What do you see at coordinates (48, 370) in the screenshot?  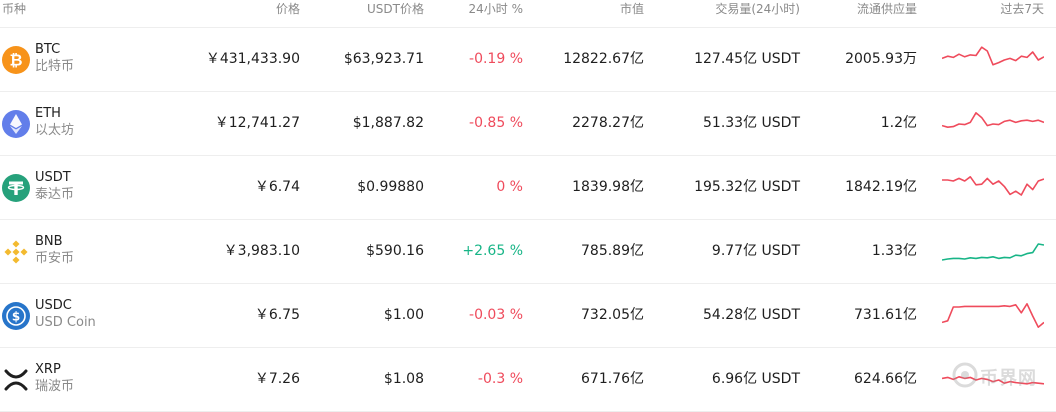 I see `coin-symbol: XRP` at bounding box center [48, 370].